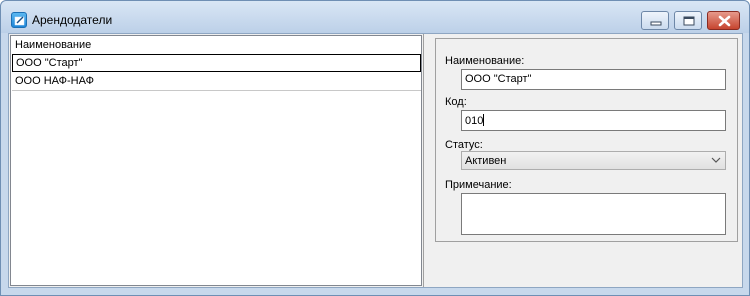 The image size is (750, 296). What do you see at coordinates (375, 17) in the screenshot?
I see `title-bar: Арендодатели` at bounding box center [375, 17].